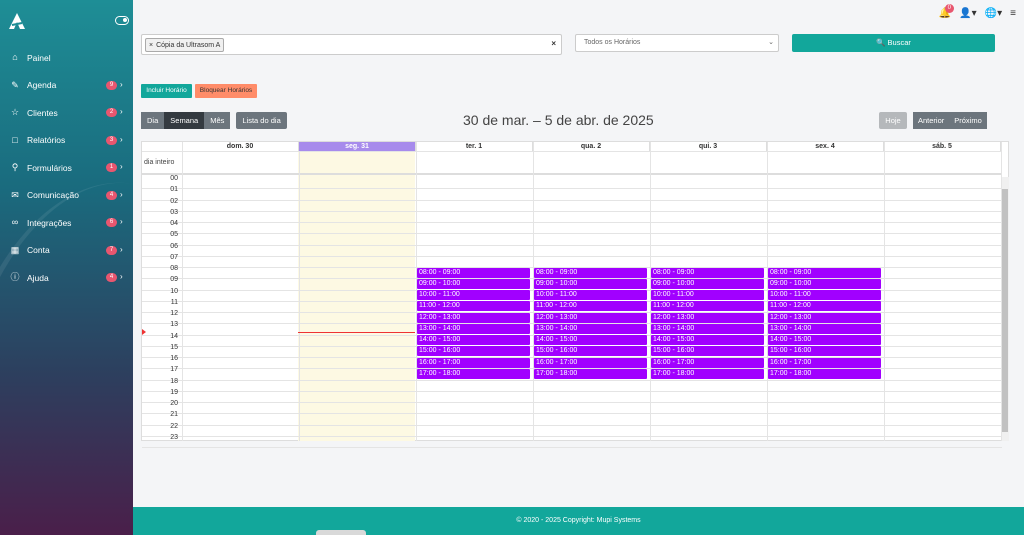 This screenshot has width=1024, height=535. What do you see at coordinates (66, 196) in the screenshot?
I see `sidebar-item-comunicacao: ✉ Comunicação 4 ›` at bounding box center [66, 196].